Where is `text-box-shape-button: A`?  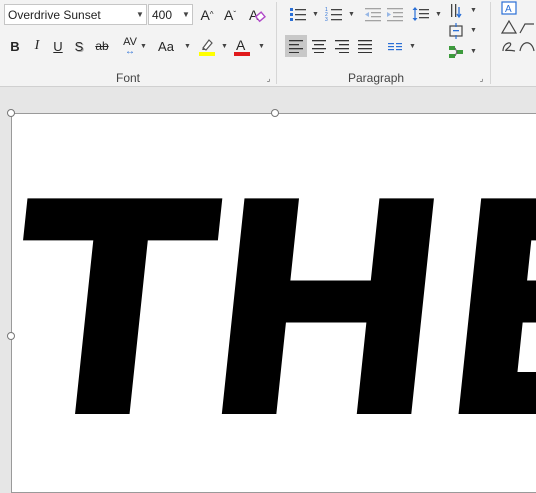
text-box-shape-button: A is located at coordinates (509, 8).